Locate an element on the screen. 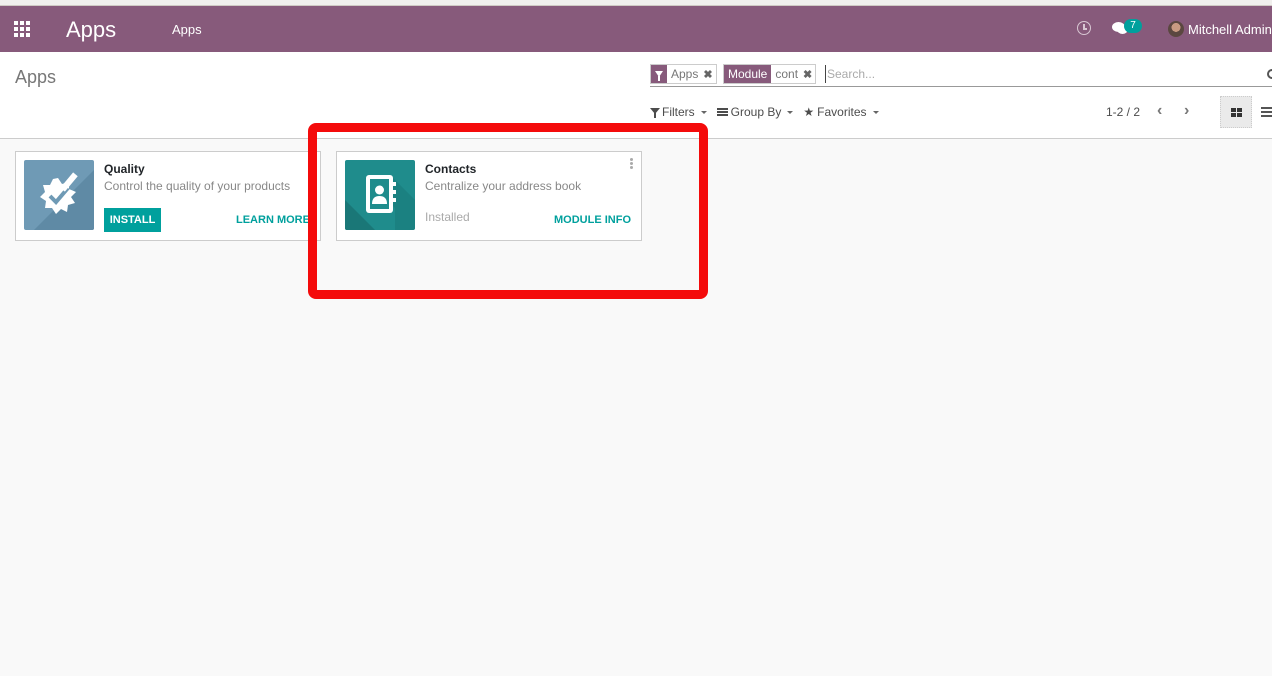  search-input is located at coordinates (1040, 74).